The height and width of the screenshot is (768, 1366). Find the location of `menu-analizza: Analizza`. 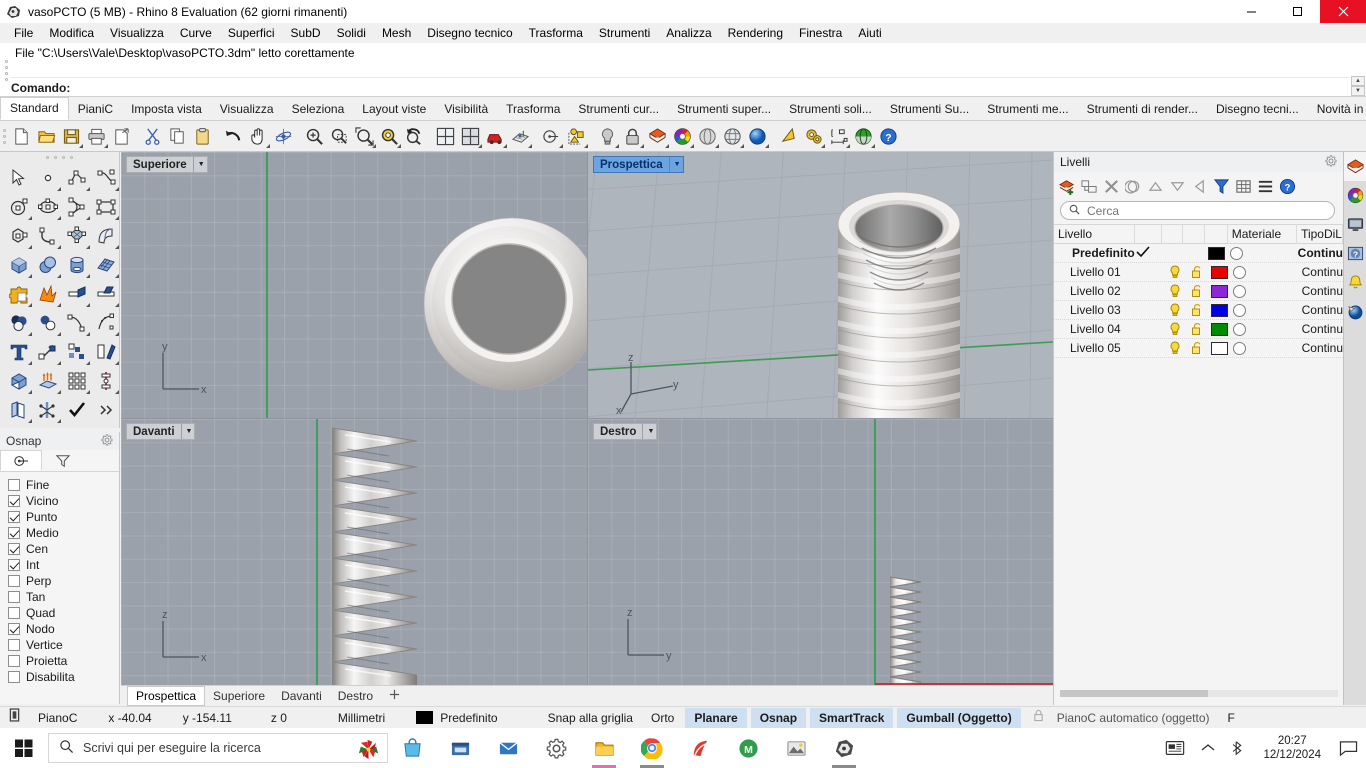

menu-analizza: Analizza is located at coordinates (688, 33).